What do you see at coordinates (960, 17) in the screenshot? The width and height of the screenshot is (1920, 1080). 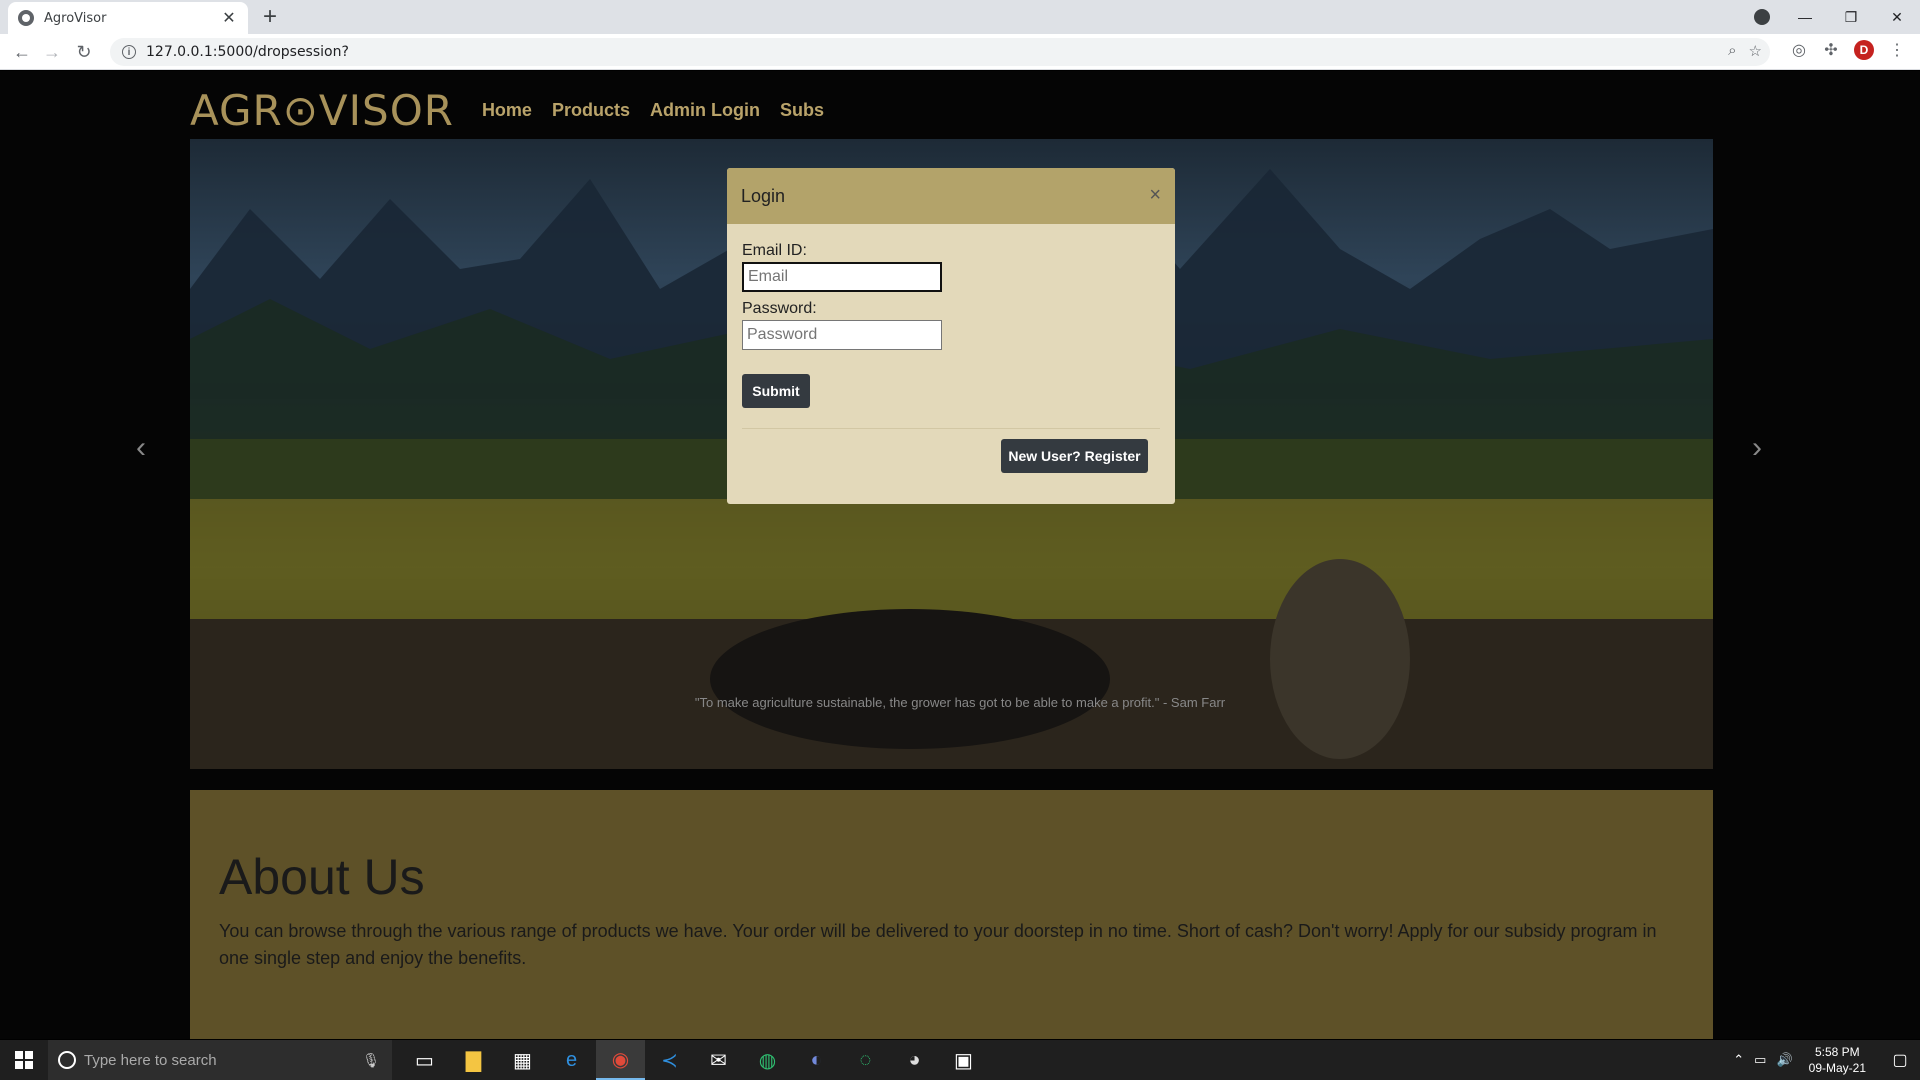 I see `browser-tabstrip: AgroVisor ✕ + — ❐ ✕` at bounding box center [960, 17].